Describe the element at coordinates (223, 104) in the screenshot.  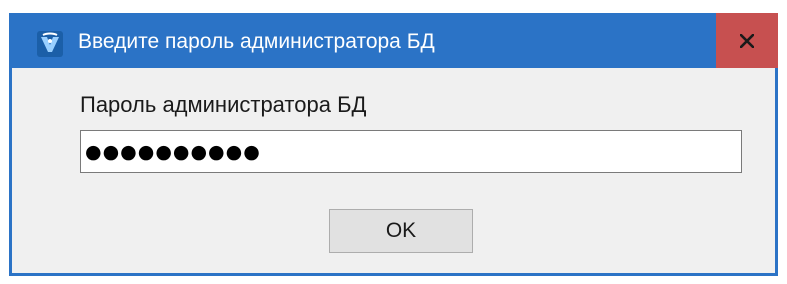
I see `password-label: Пароль администратора БД` at that location.